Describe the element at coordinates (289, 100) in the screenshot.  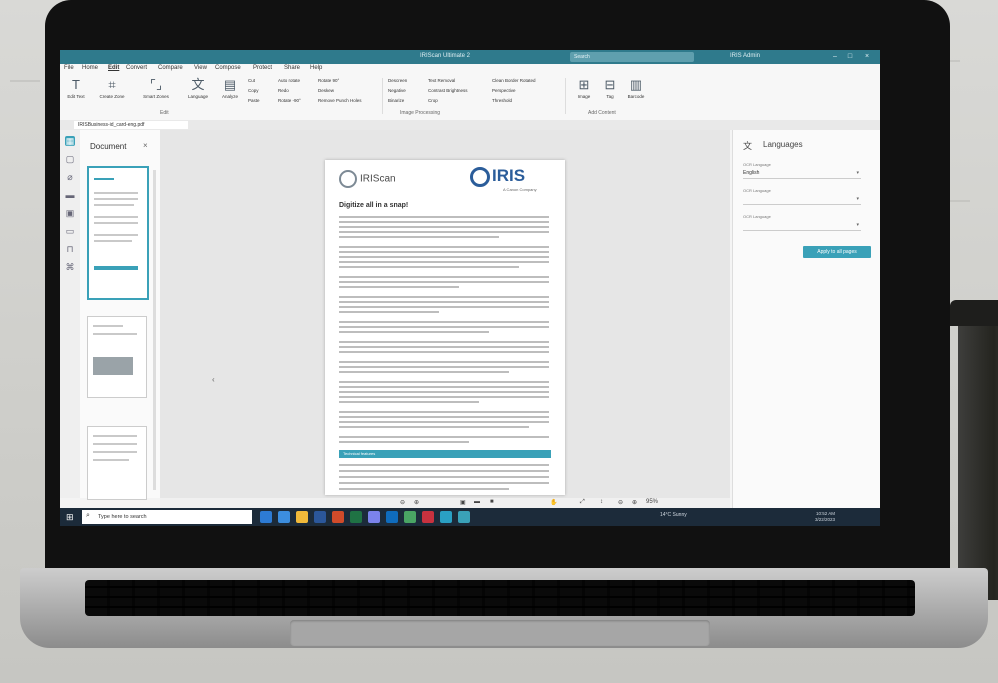
I see `rotate-minus-90-button: Rotate -90°` at that location.